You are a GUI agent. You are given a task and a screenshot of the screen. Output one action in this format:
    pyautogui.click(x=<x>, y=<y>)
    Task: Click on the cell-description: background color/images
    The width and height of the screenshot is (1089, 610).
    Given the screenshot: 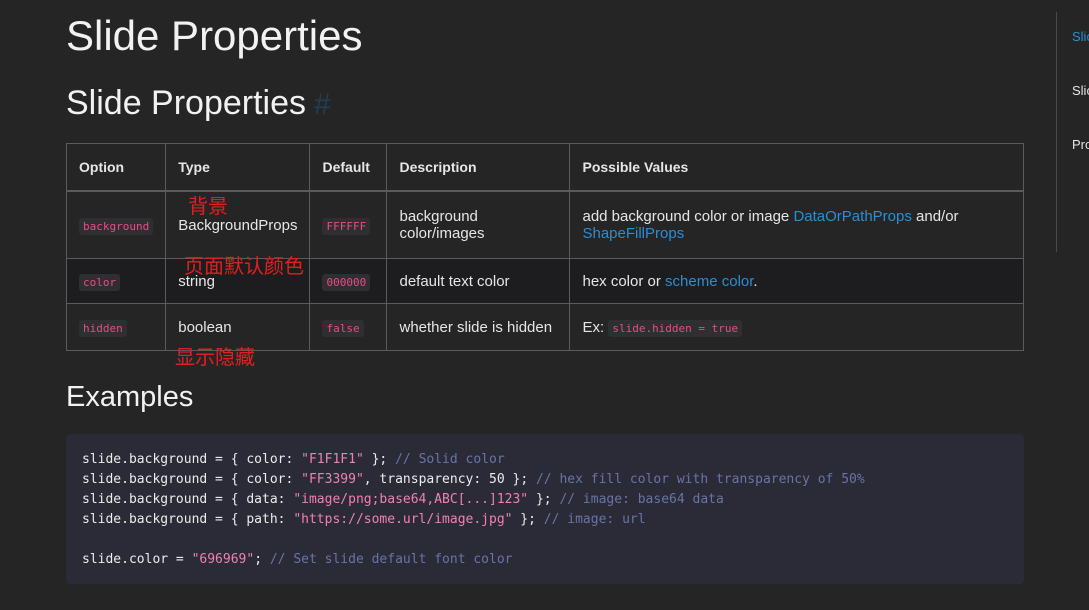 What is the action you would take?
    pyautogui.click(x=478, y=224)
    